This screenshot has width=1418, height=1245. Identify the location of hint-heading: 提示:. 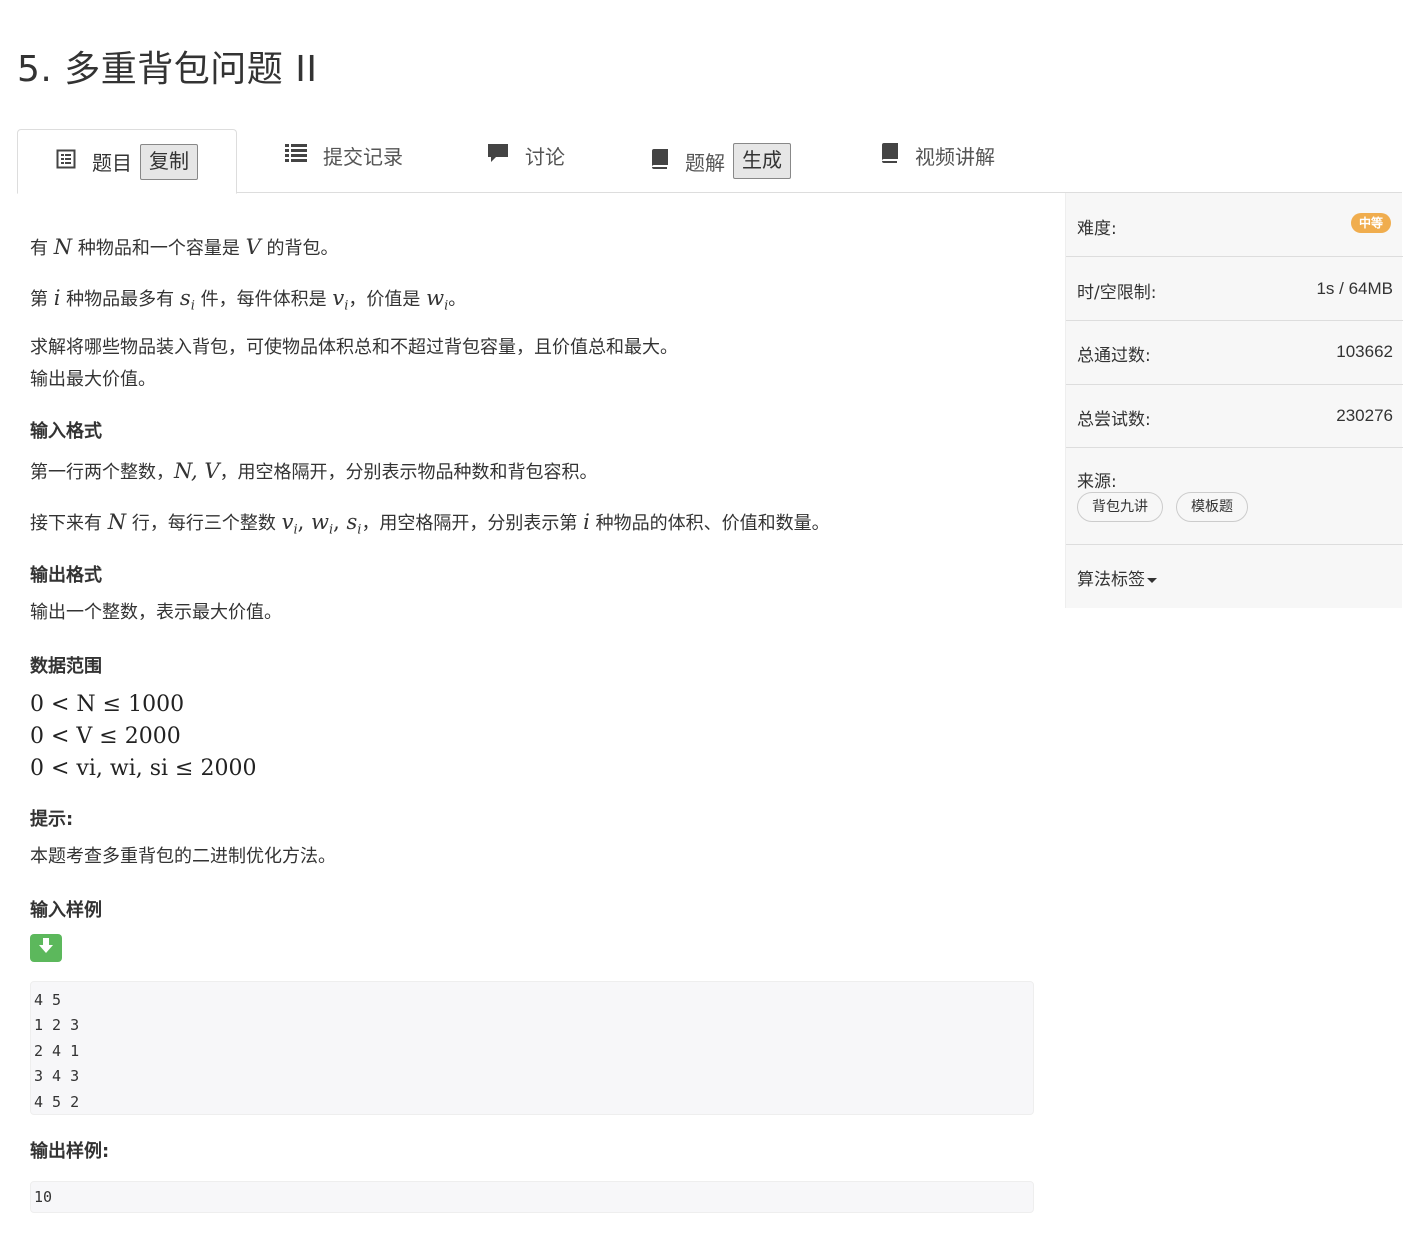
(52, 819).